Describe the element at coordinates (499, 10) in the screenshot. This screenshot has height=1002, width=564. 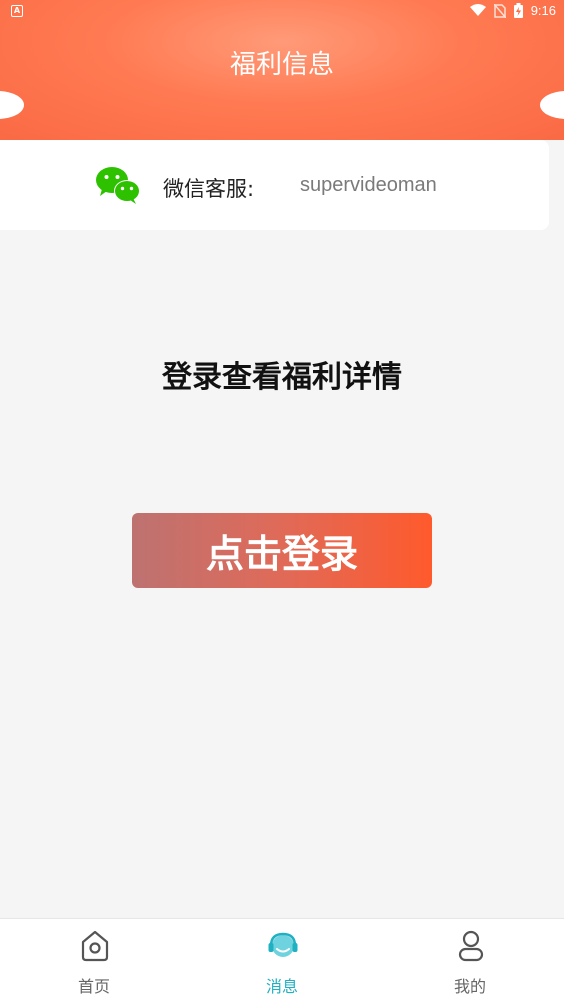
I see `no-sim-icon` at that location.